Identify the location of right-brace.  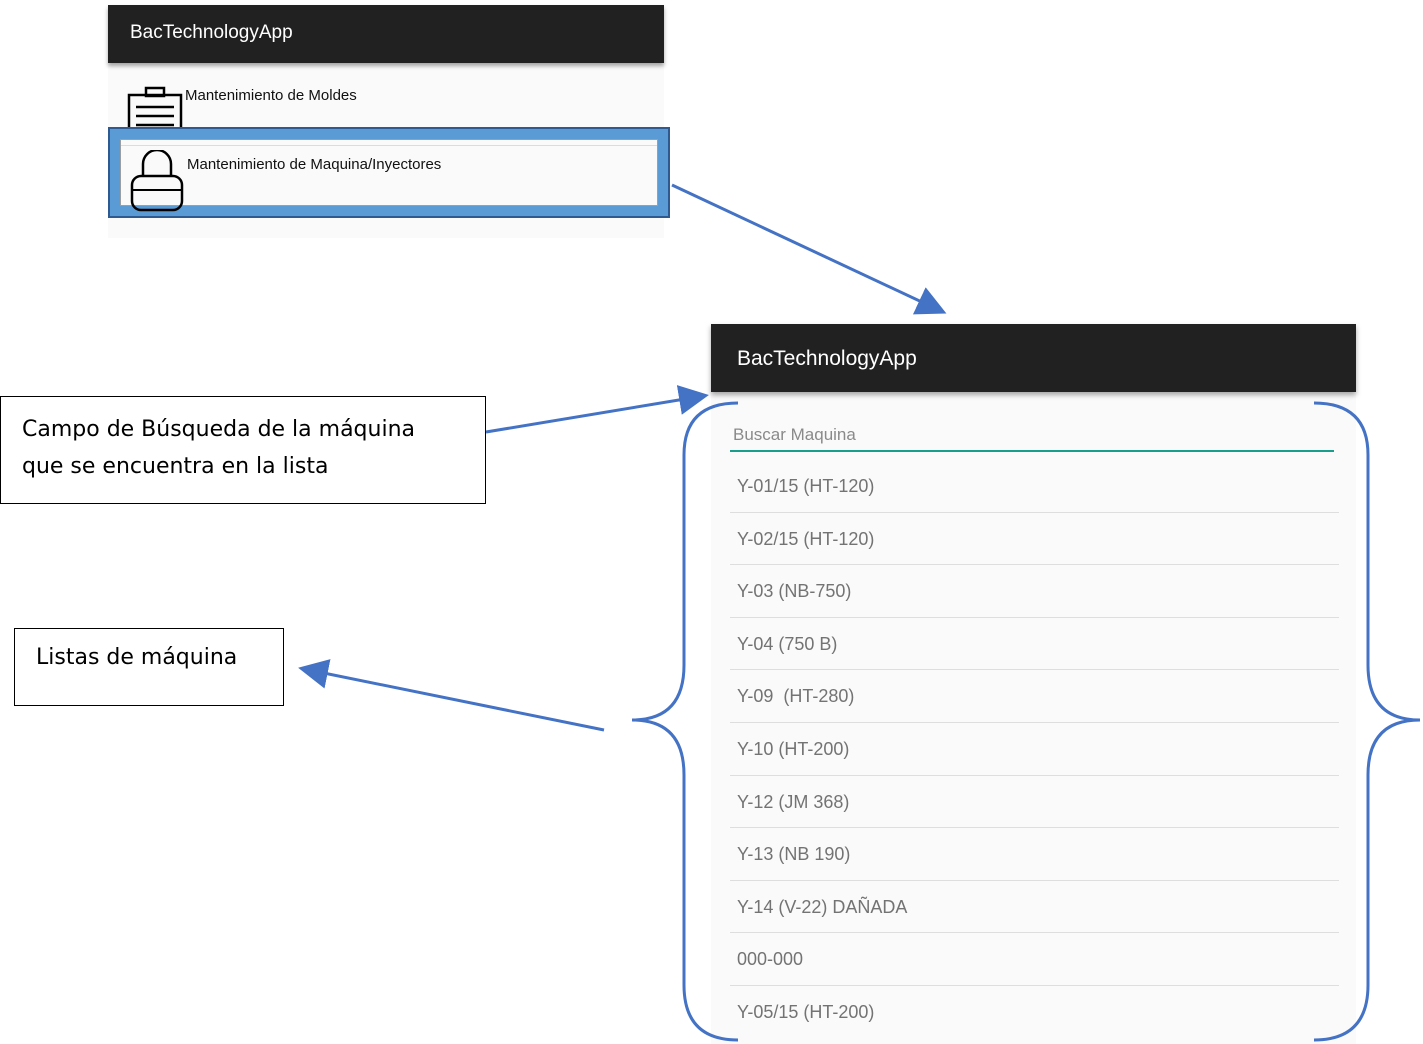
(1367, 721).